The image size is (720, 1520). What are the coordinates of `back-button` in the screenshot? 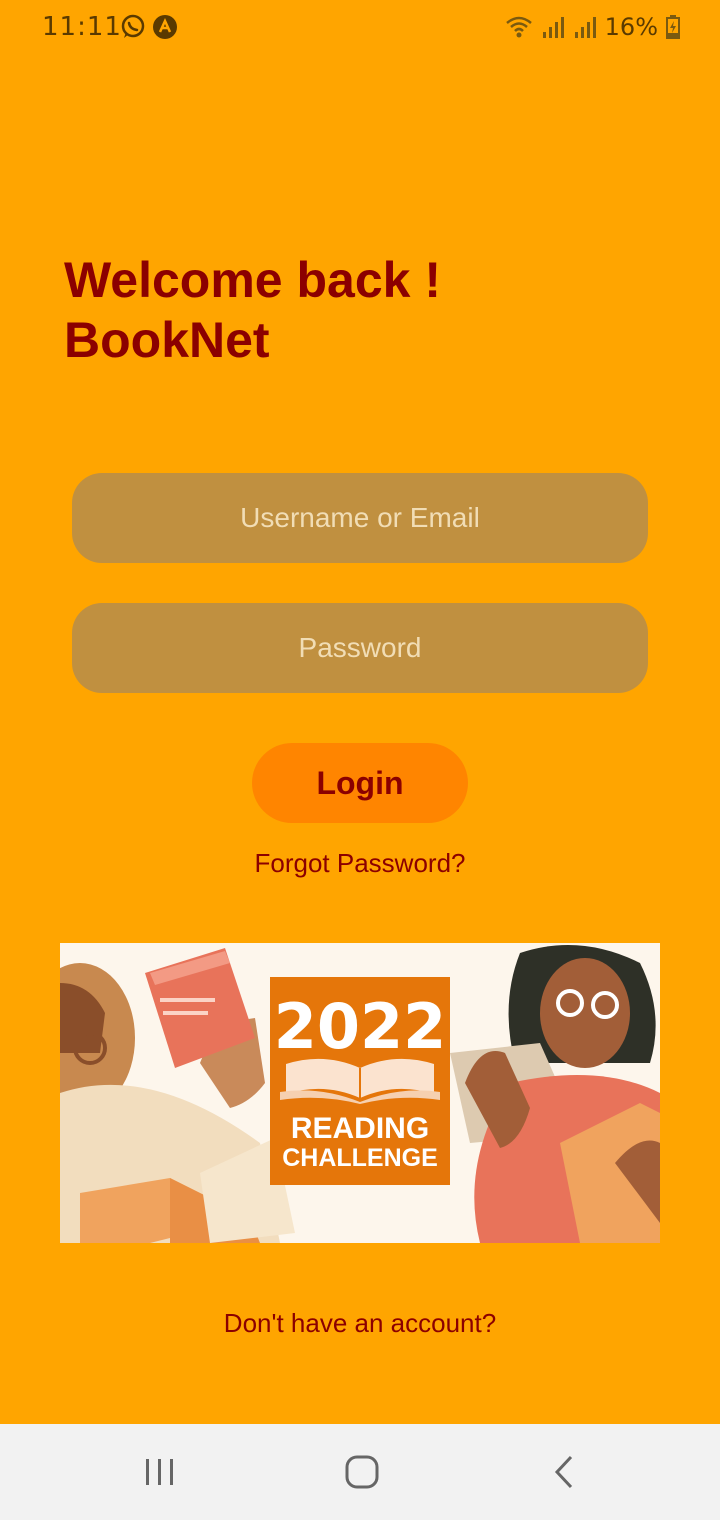 It's located at (564, 1472).